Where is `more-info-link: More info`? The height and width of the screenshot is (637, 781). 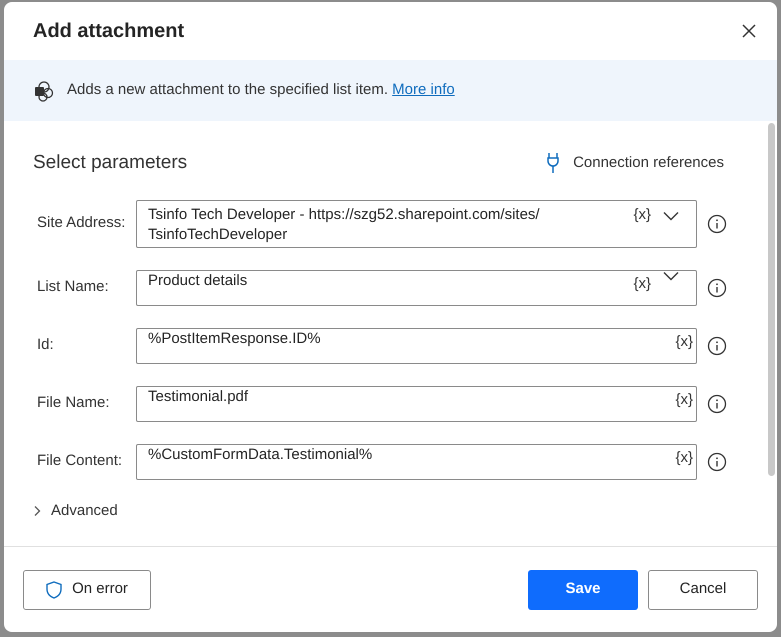
more-info-link: More info is located at coordinates (423, 89).